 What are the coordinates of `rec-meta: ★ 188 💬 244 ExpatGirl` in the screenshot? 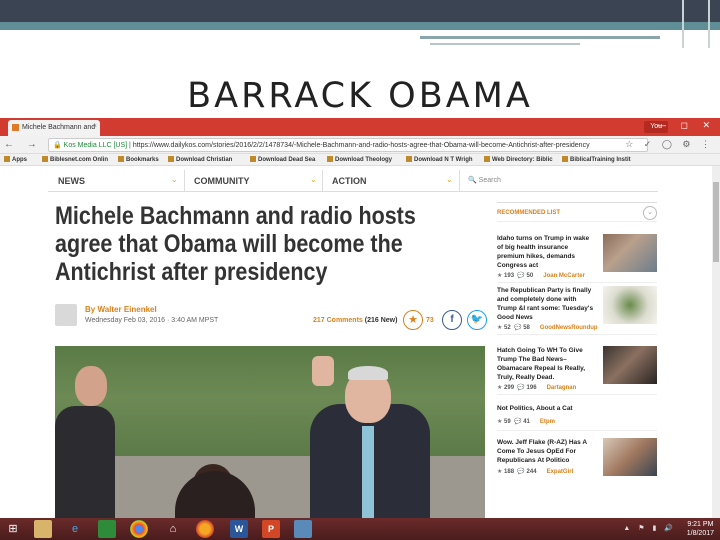 It's located at (535, 472).